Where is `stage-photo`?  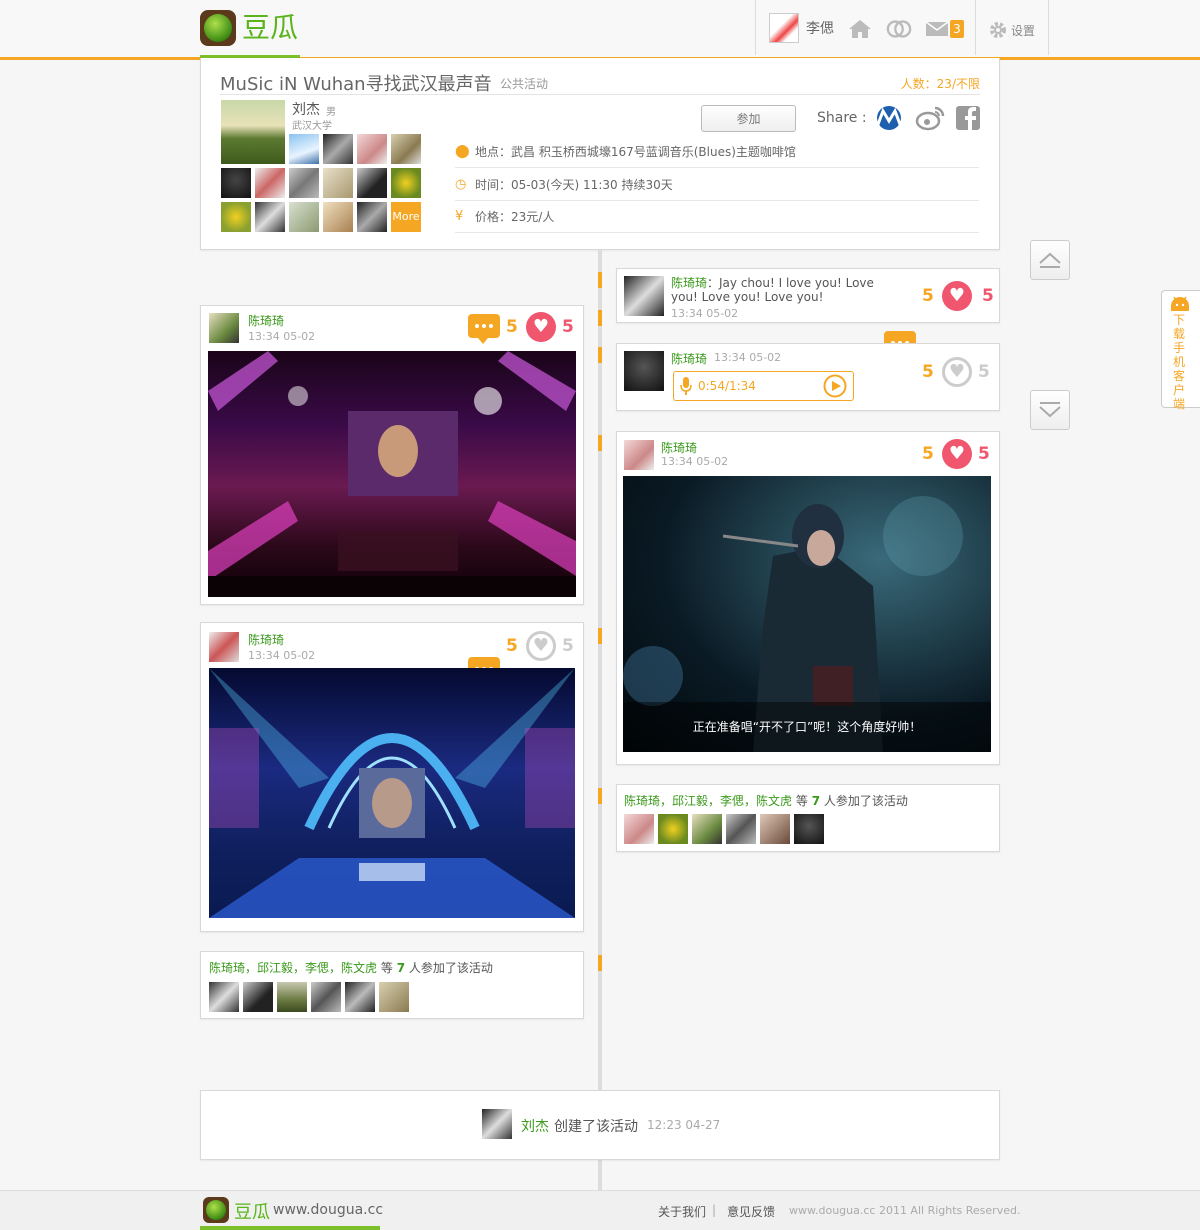 stage-photo is located at coordinates (392, 793).